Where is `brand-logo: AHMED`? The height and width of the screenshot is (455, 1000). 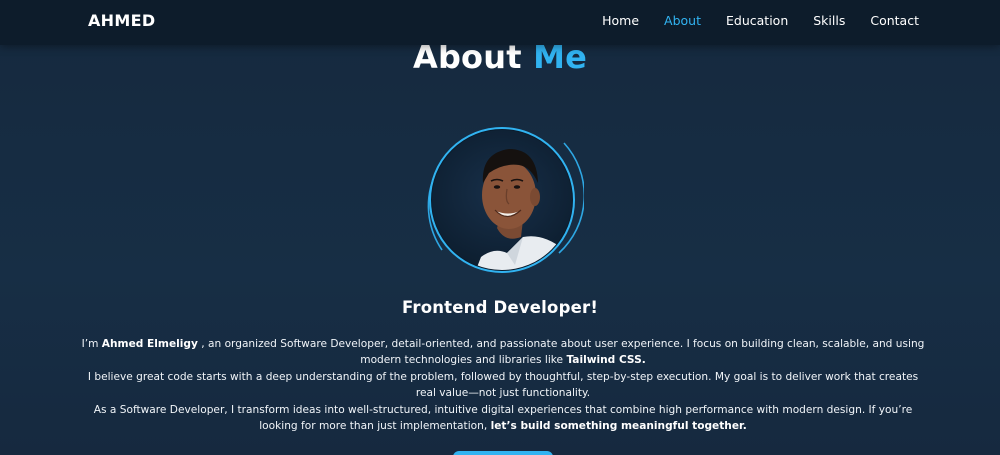 brand-logo: AHMED is located at coordinates (121, 20).